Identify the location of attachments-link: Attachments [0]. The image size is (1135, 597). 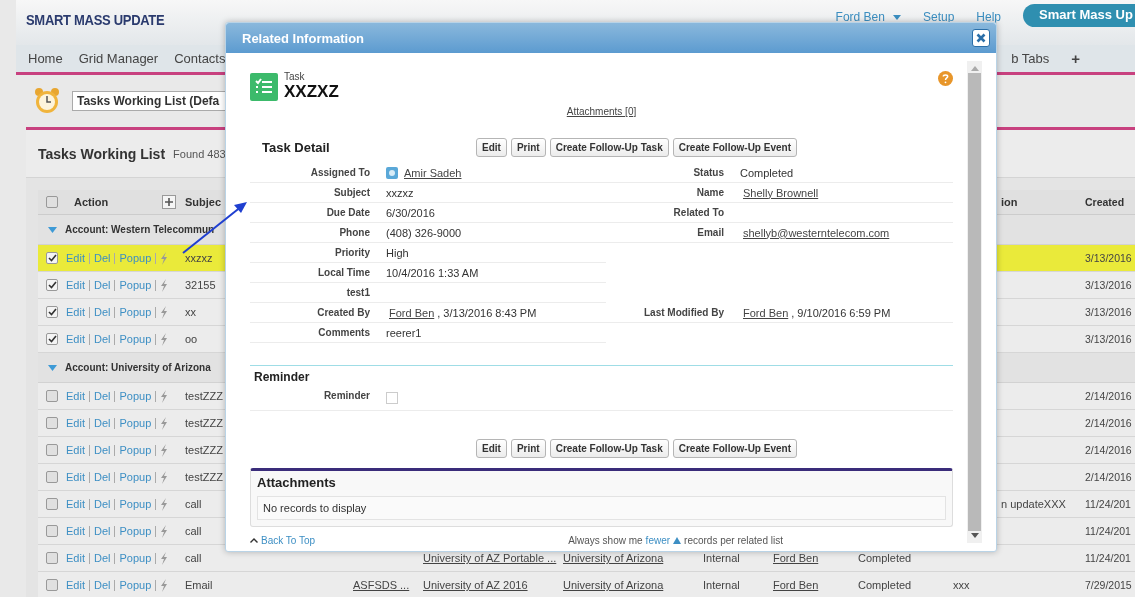
(601, 111).